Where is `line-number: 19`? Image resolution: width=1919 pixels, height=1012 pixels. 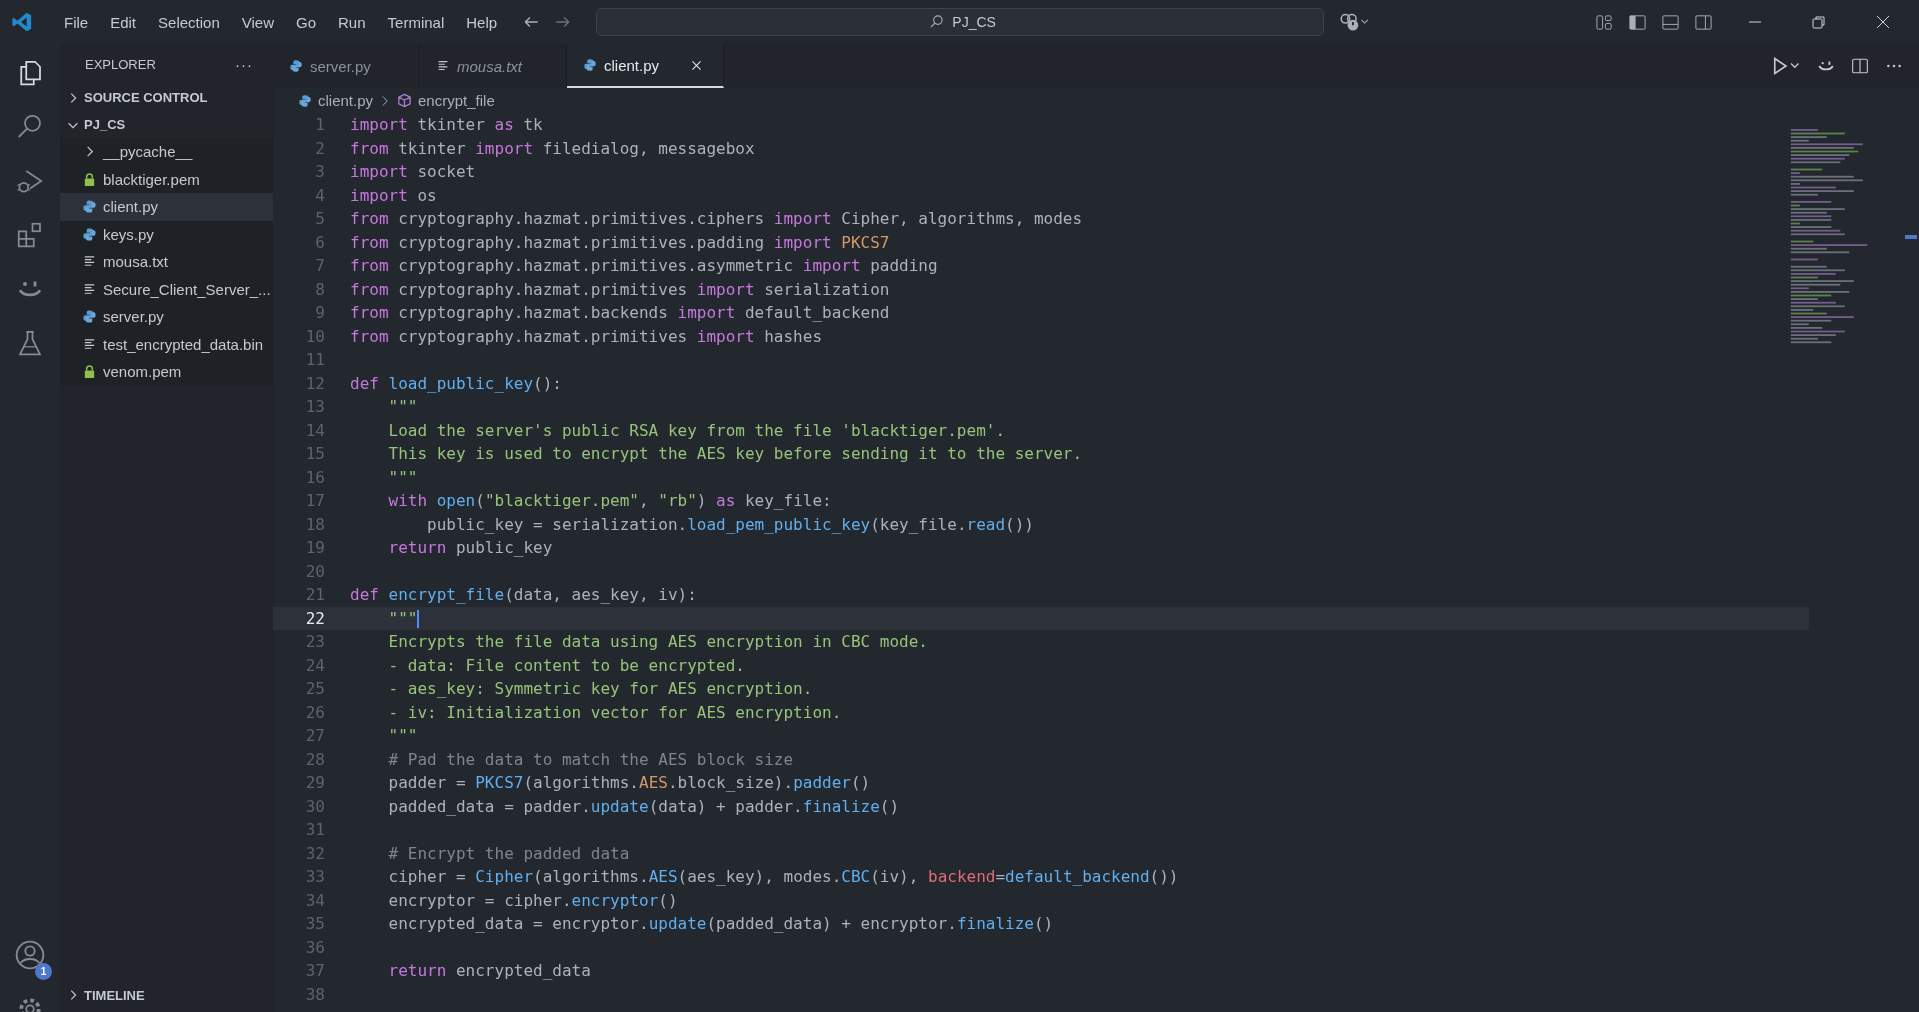 line-number: 19 is located at coordinates (315, 548).